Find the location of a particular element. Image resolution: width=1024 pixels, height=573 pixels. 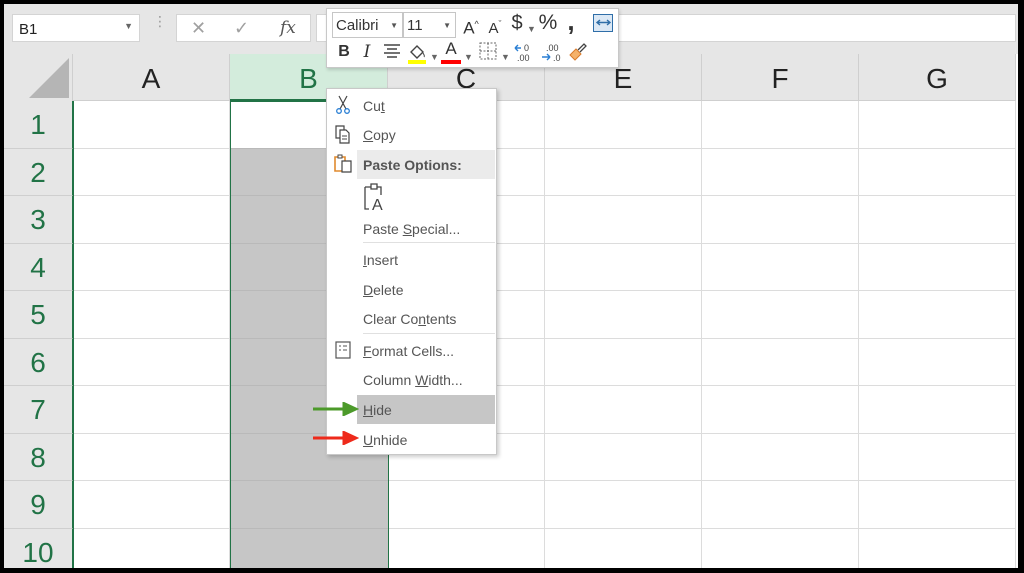

formula-bar-grip-icon: ⋮ is located at coordinates (160, 26).